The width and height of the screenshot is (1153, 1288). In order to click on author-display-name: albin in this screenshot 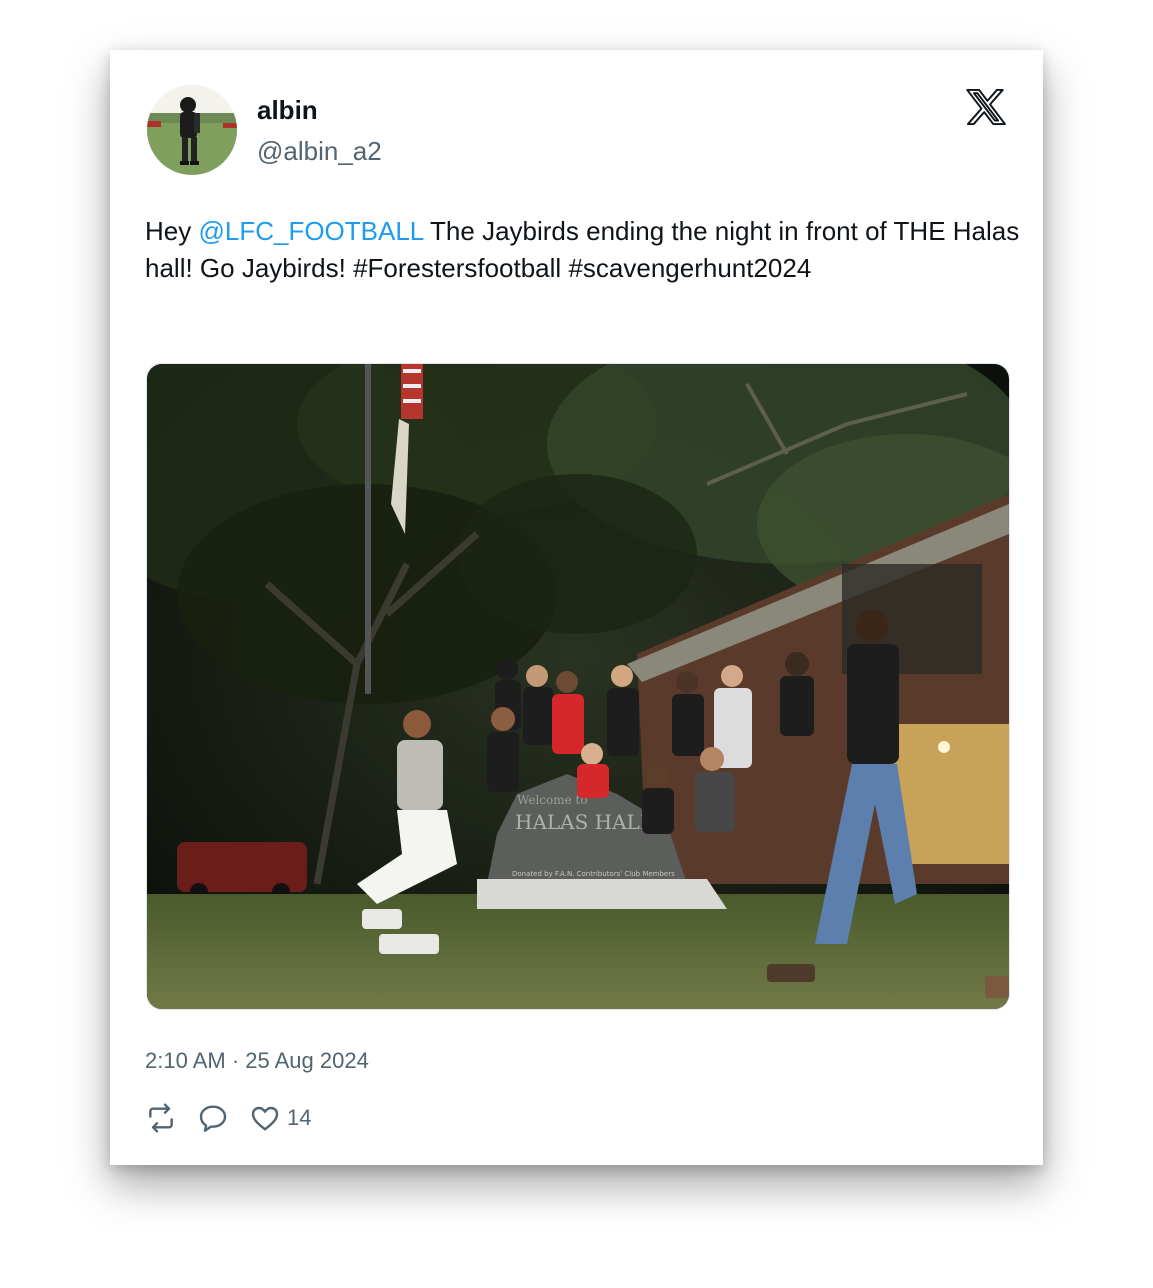, I will do `click(287, 110)`.